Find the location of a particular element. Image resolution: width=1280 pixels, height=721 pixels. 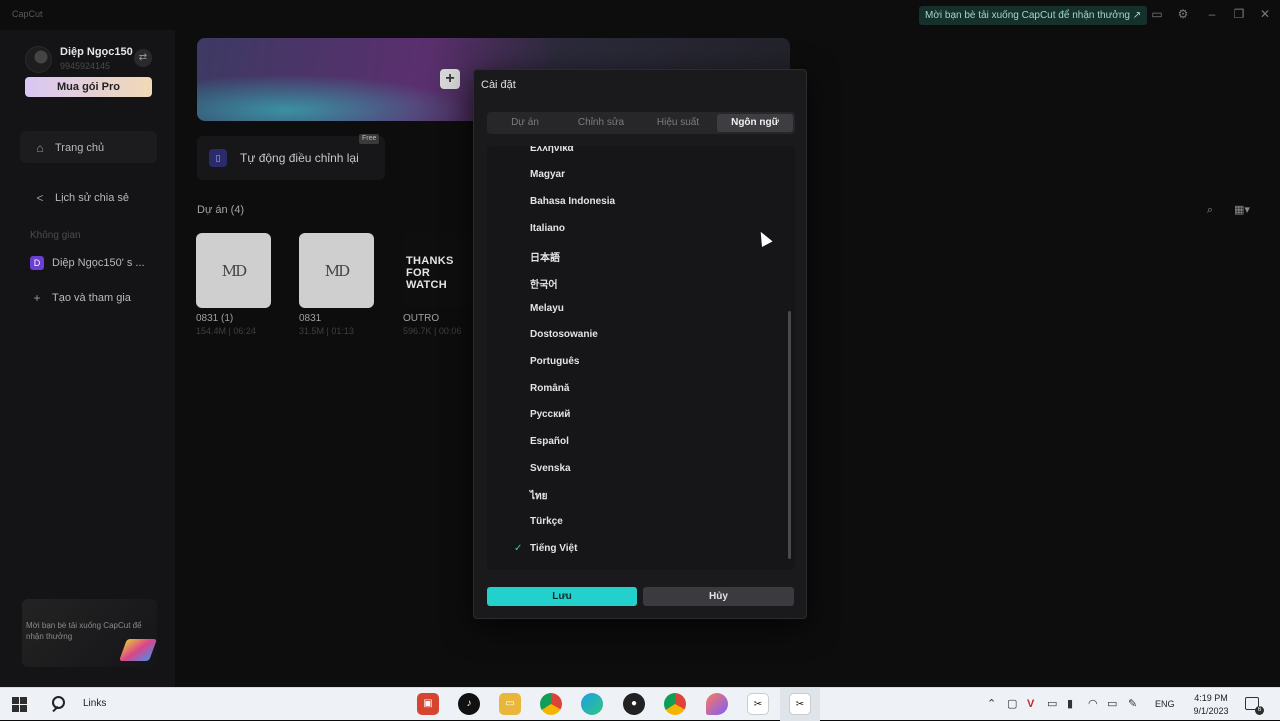

project-meta: 31.5M | 01:13 is located at coordinates (326, 331).